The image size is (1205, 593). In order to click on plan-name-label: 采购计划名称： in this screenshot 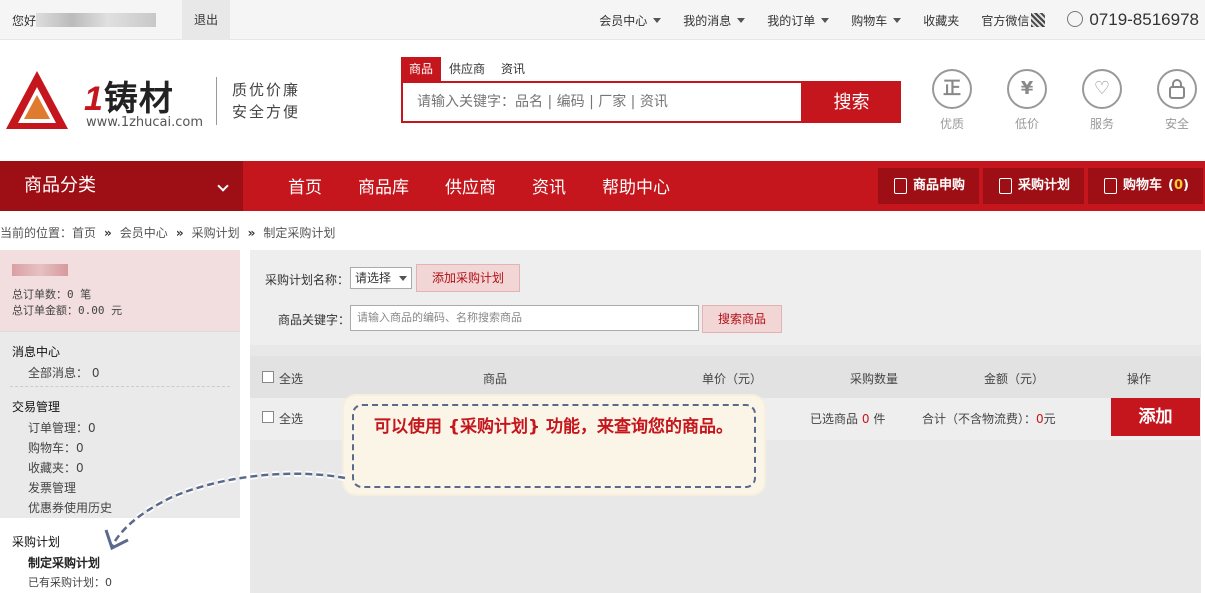, I will do `click(307, 280)`.